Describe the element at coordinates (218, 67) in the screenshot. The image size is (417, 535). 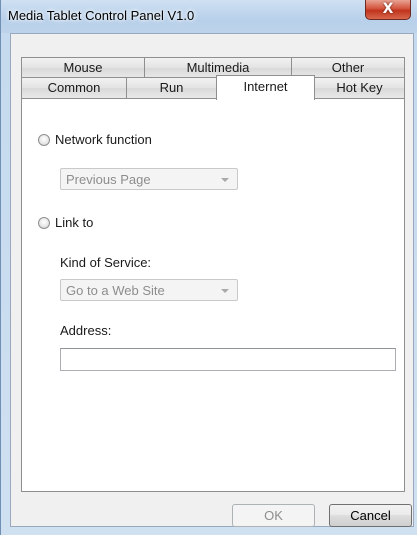
I see `tab-label: Multimedia` at that location.